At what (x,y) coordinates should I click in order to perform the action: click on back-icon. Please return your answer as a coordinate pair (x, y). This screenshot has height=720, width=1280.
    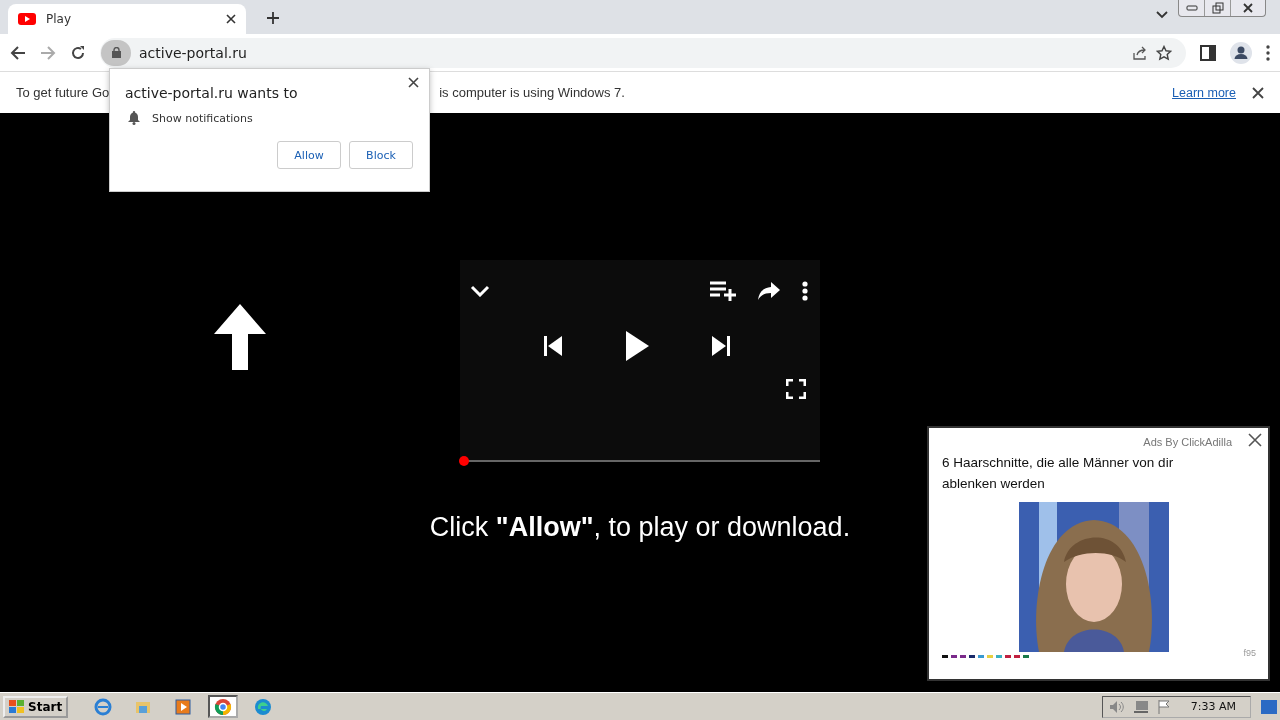
    Looking at the image, I should click on (18, 52).